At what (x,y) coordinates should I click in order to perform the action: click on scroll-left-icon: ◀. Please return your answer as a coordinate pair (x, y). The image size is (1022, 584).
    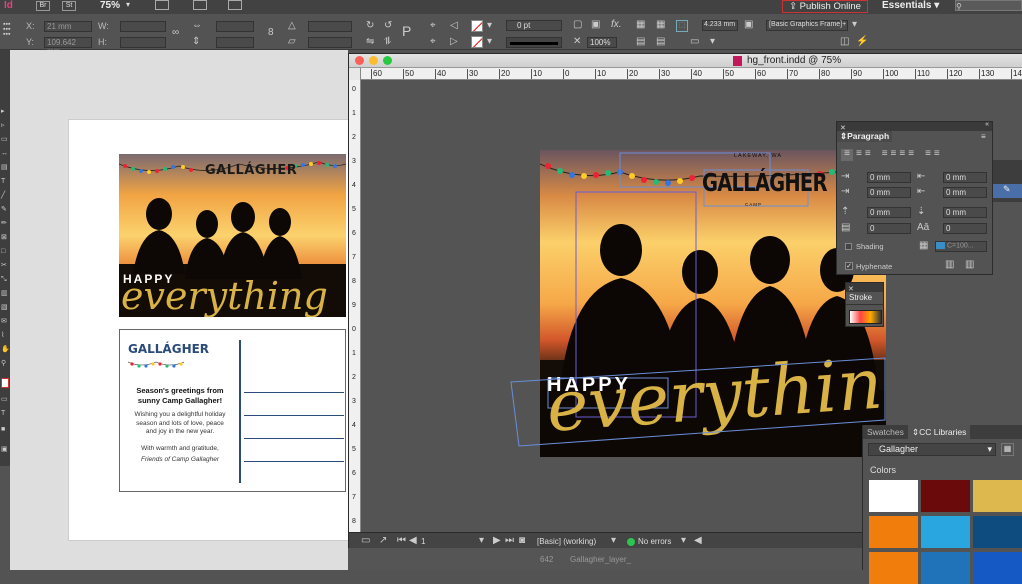
    Looking at the image, I should click on (698, 541).